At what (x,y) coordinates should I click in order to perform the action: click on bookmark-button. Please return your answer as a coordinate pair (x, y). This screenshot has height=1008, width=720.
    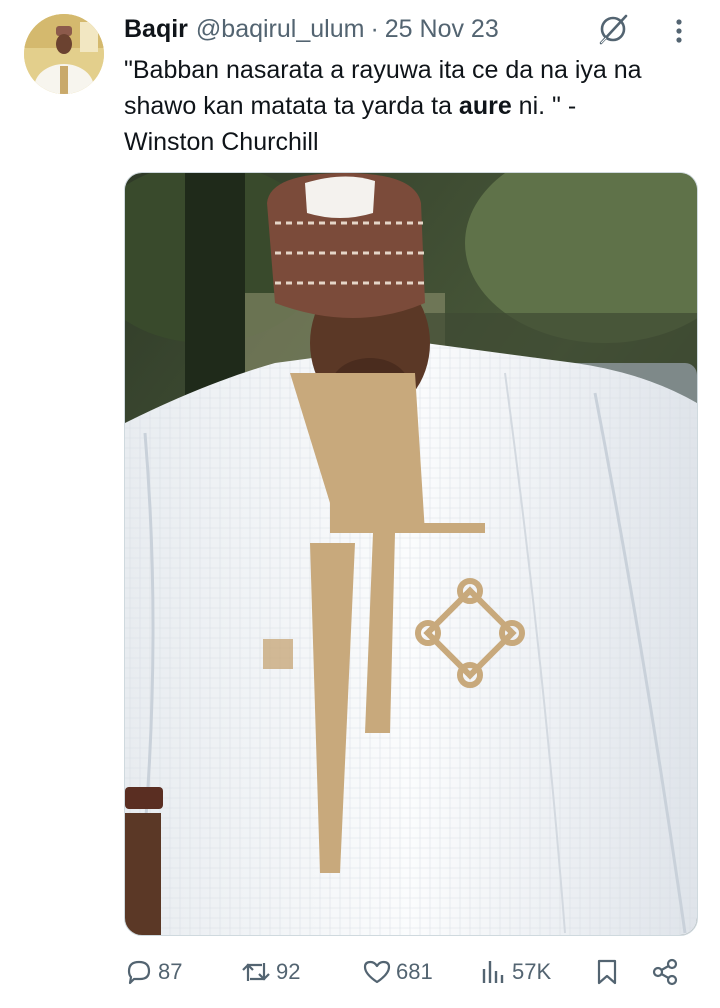
    Looking at the image, I should click on (607, 972).